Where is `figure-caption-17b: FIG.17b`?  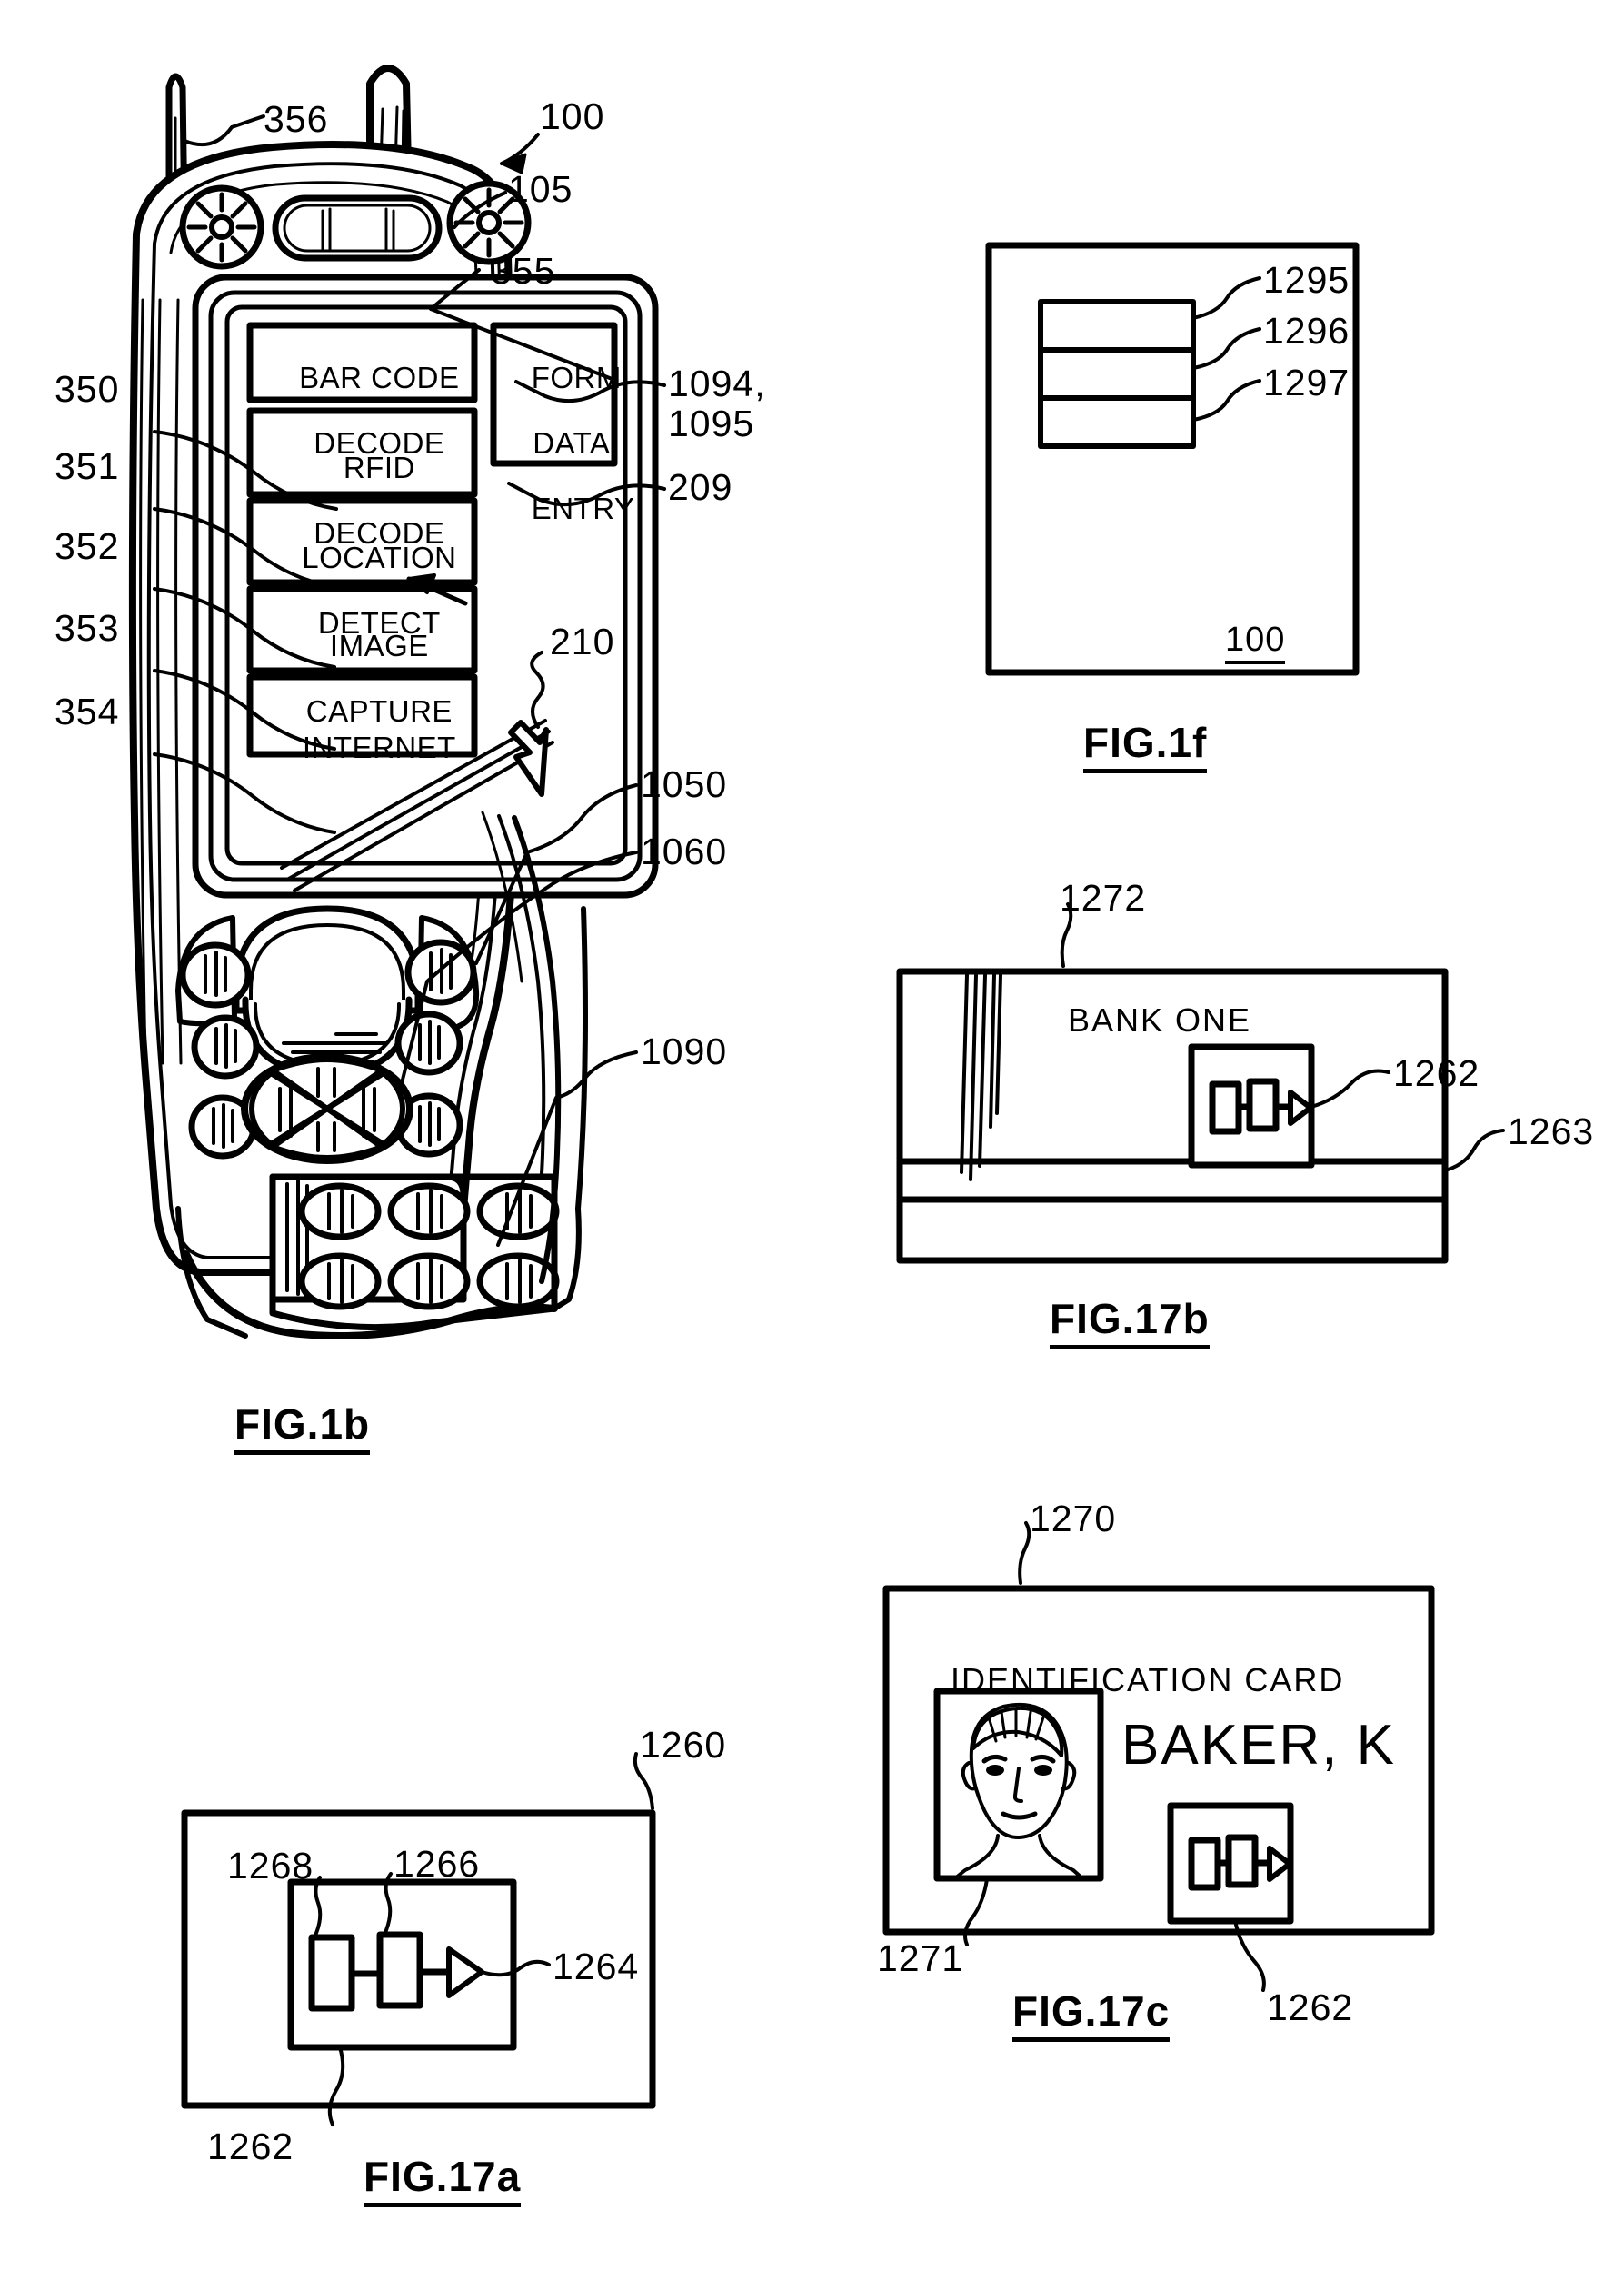
figure-caption-17b: FIG.17b is located at coordinates (1130, 1321).